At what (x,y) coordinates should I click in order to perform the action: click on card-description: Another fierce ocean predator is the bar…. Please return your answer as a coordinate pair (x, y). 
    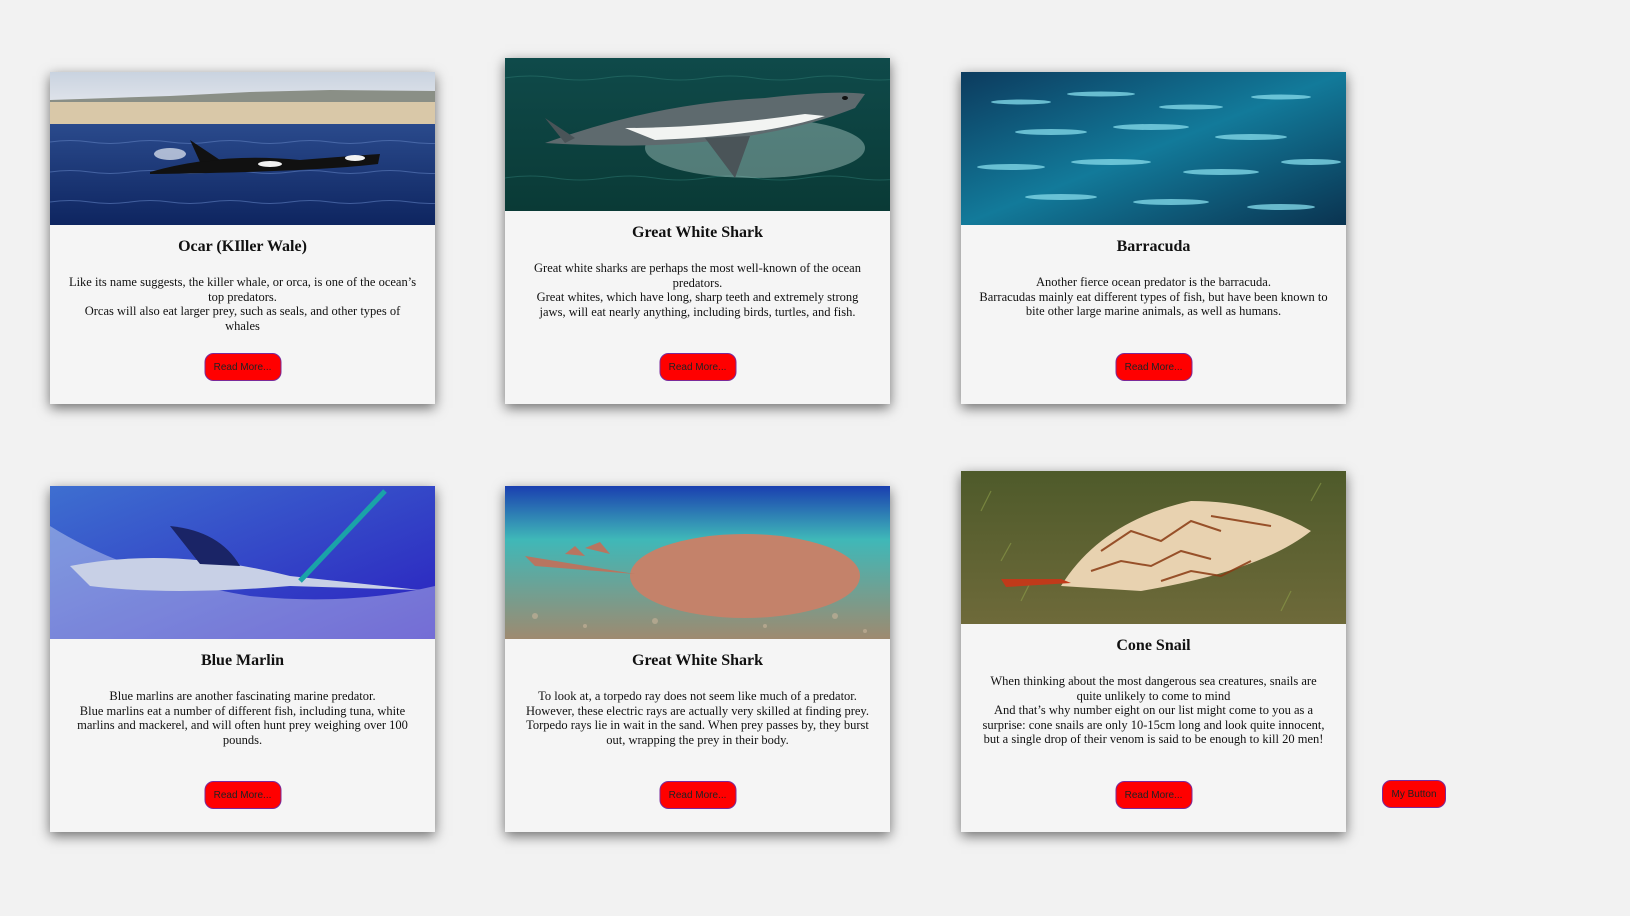
    Looking at the image, I should click on (1153, 305).